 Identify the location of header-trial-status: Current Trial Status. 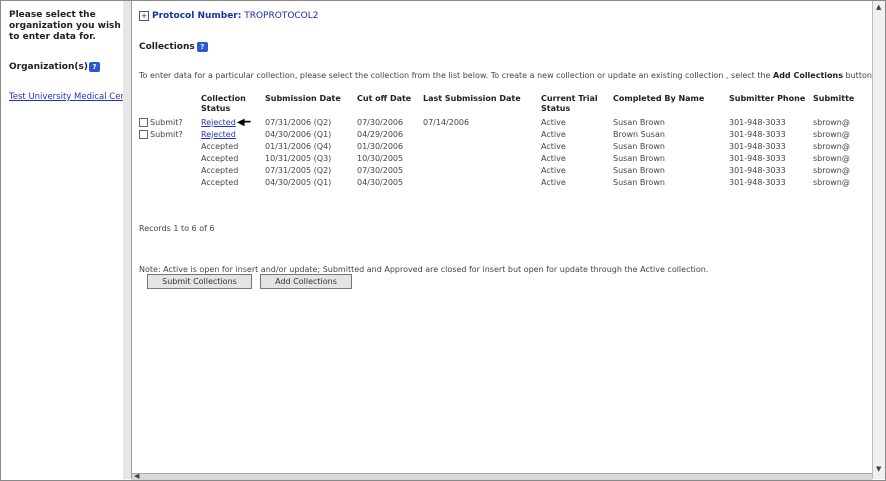
(569, 103).